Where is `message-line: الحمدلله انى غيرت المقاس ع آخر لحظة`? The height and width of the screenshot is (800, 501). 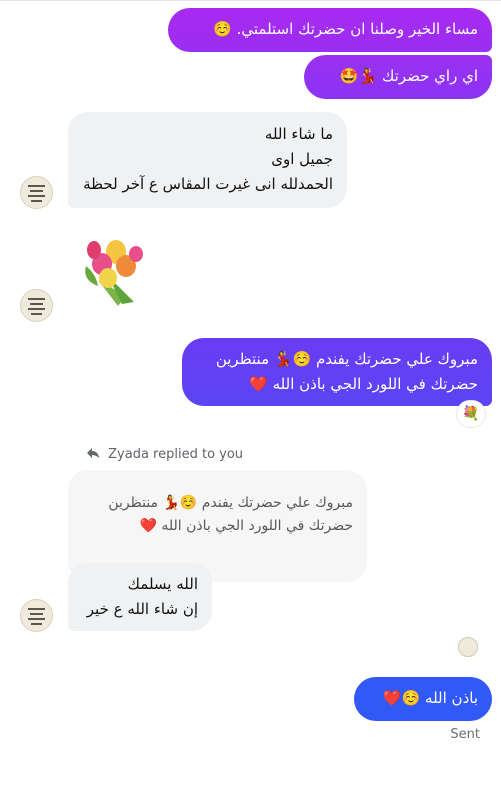 message-line: الحمدلله انى غيرت المقاس ع آخر لحظة is located at coordinates (208, 184).